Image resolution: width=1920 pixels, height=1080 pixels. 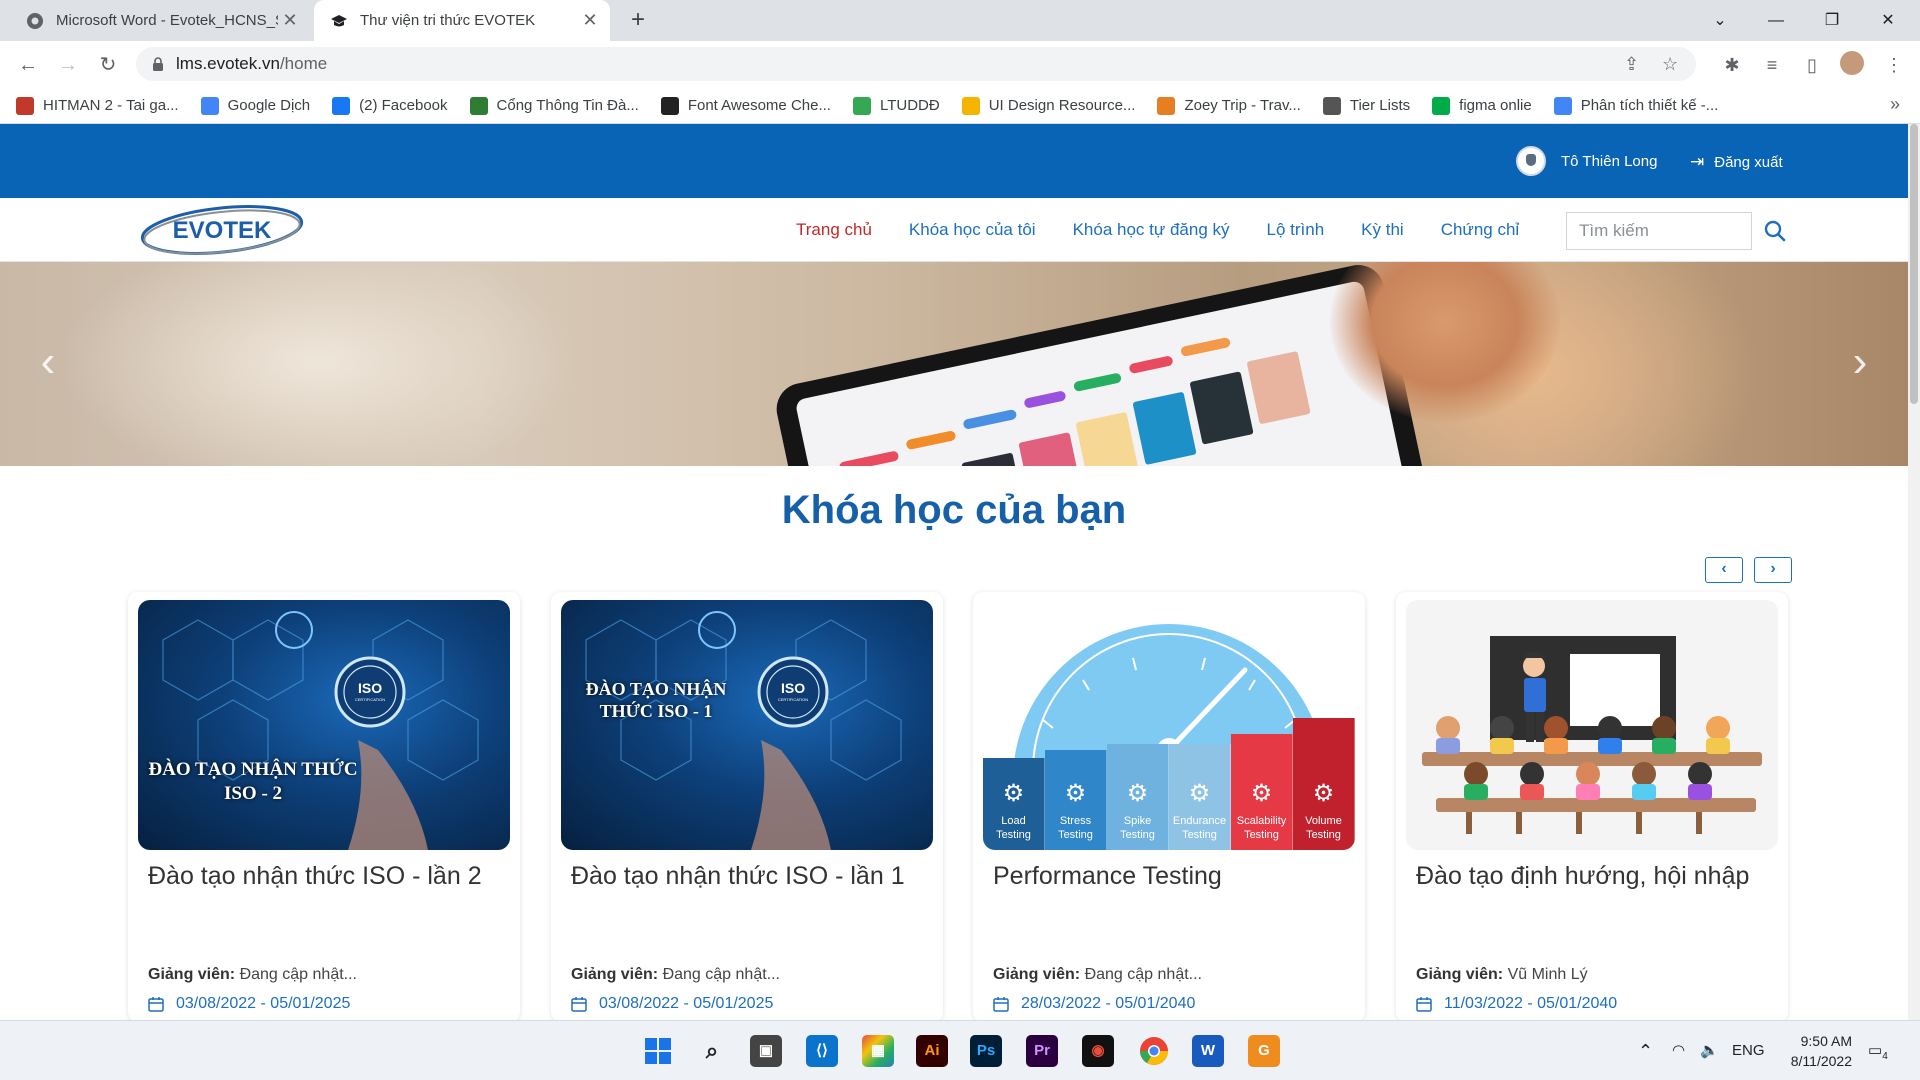 What do you see at coordinates (1732, 65) in the screenshot?
I see `extensions-icon: ✱` at bounding box center [1732, 65].